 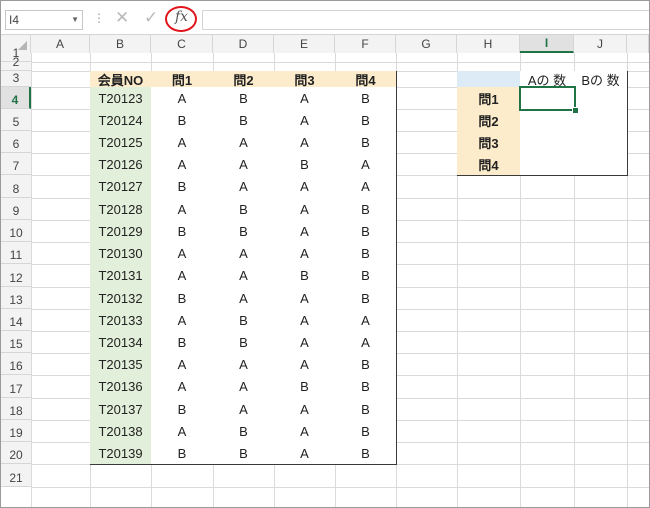 What do you see at coordinates (121, 142) in the screenshot?
I see `member-id-cell: T20125` at bounding box center [121, 142].